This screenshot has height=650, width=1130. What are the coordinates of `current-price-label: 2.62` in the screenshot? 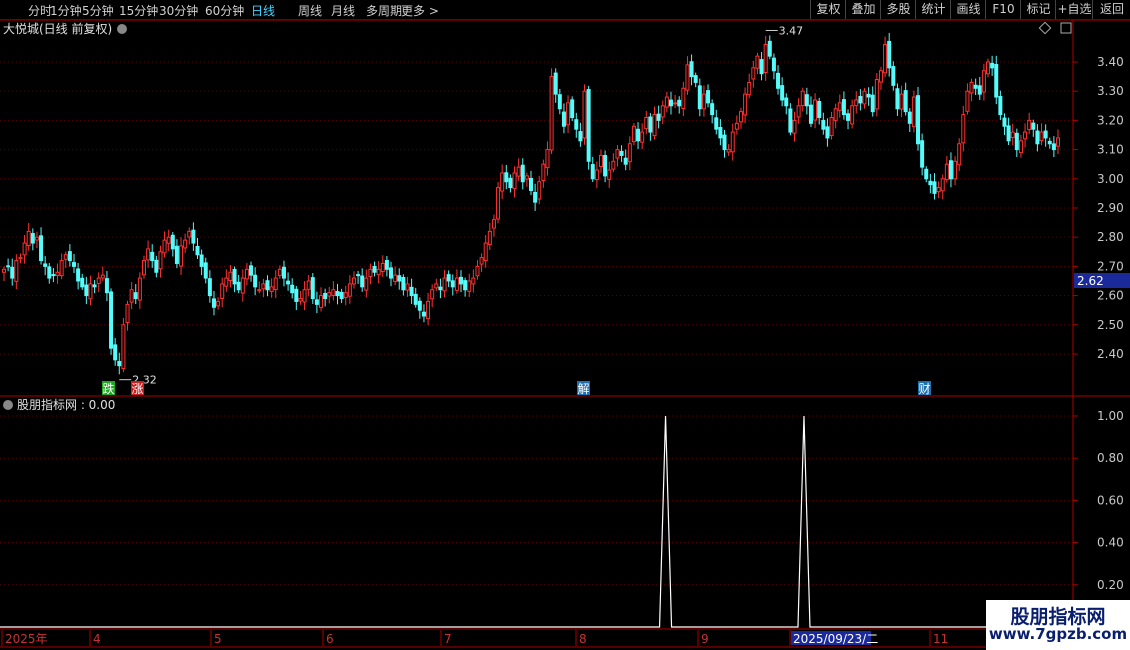 It's located at (1090, 281).